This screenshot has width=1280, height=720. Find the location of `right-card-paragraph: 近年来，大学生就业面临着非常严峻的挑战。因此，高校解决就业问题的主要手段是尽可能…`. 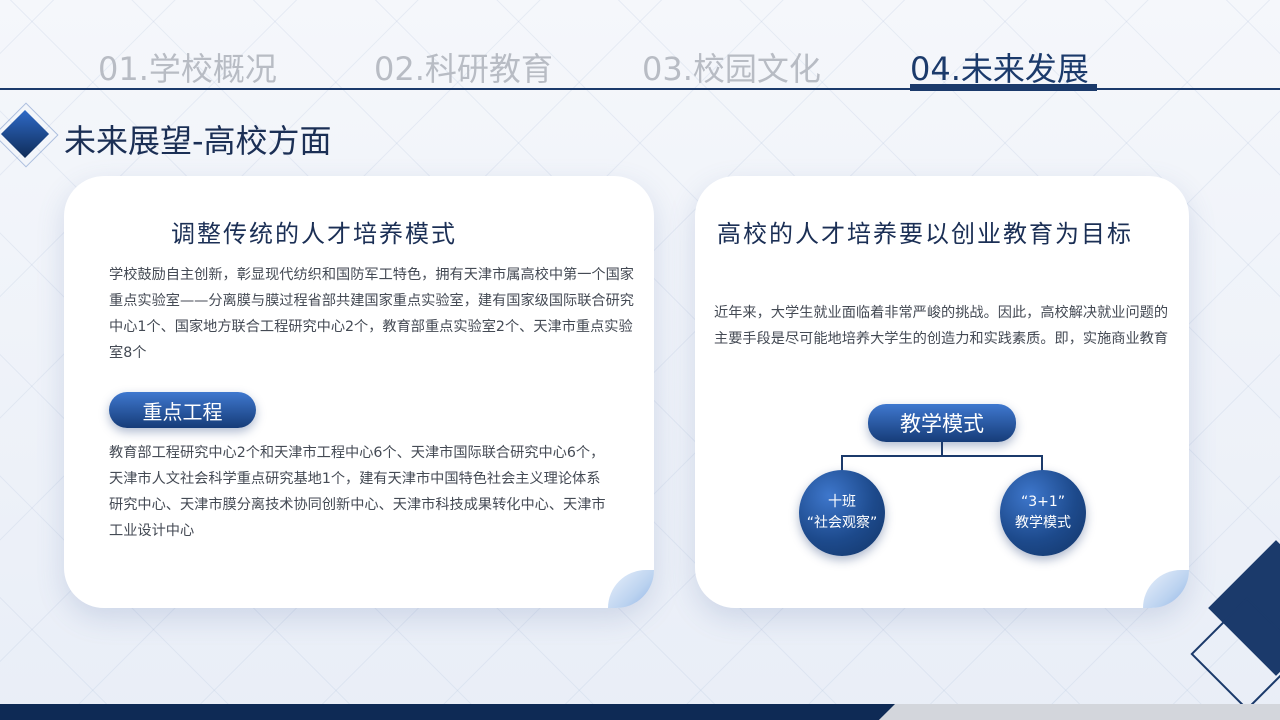

right-card-paragraph: 近年来，大学生就业面临着非常严峻的挑战。因此，高校解决就业问题的主要手段是尽可能… is located at coordinates (941, 326).